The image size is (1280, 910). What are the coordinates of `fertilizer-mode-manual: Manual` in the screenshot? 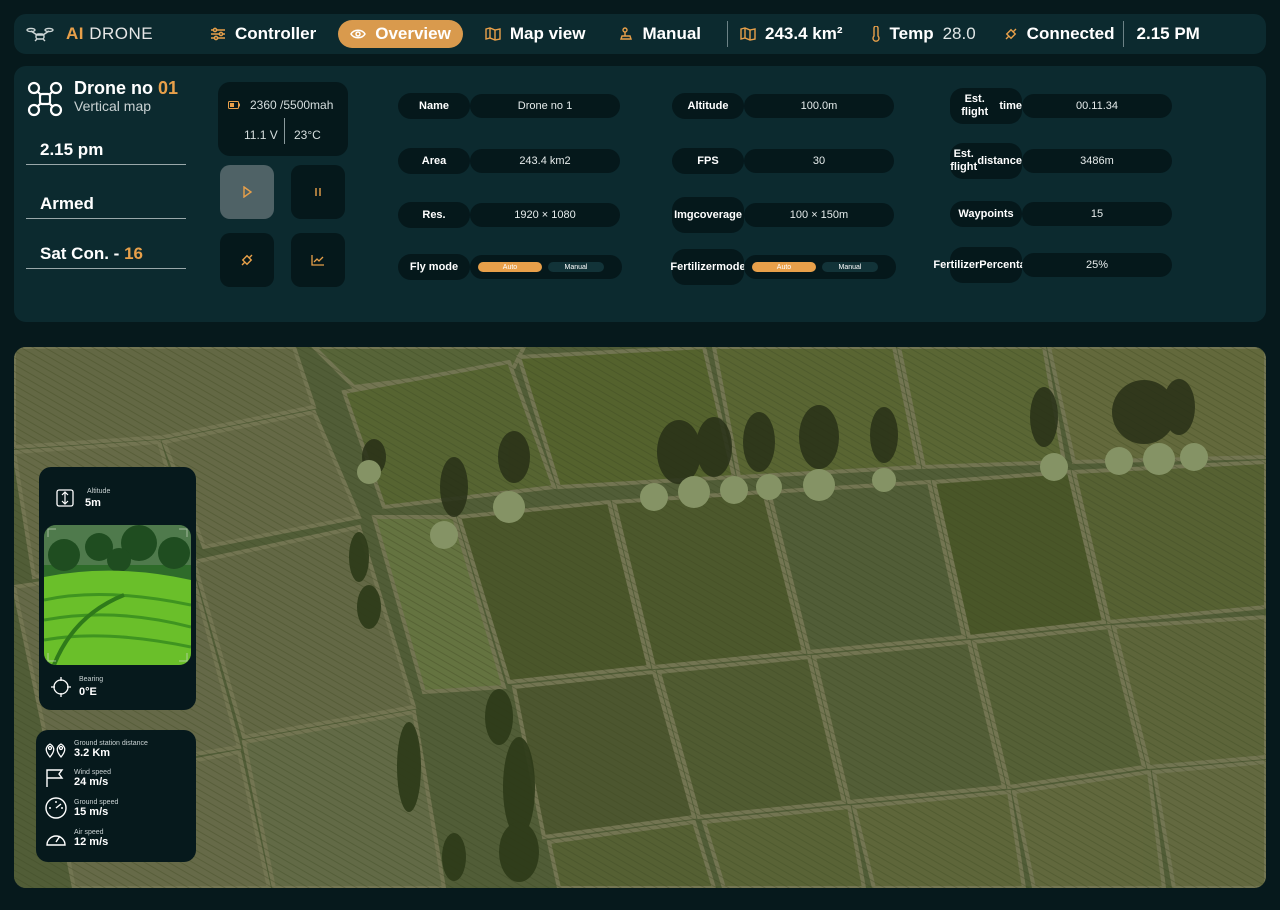 It's located at (850, 267).